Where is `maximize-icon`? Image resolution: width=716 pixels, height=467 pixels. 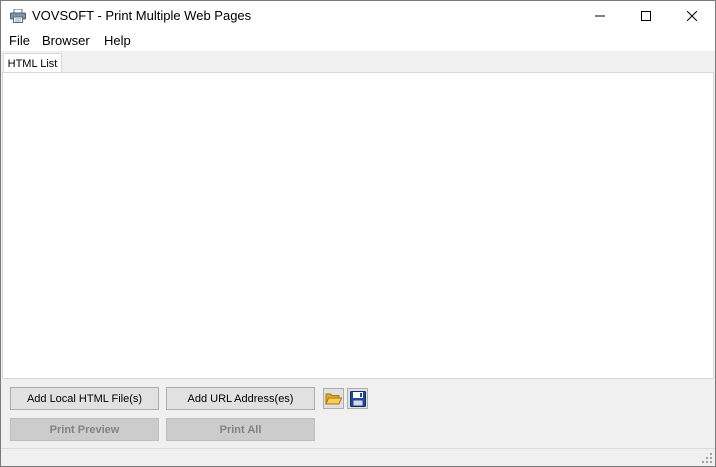 maximize-icon is located at coordinates (646, 16).